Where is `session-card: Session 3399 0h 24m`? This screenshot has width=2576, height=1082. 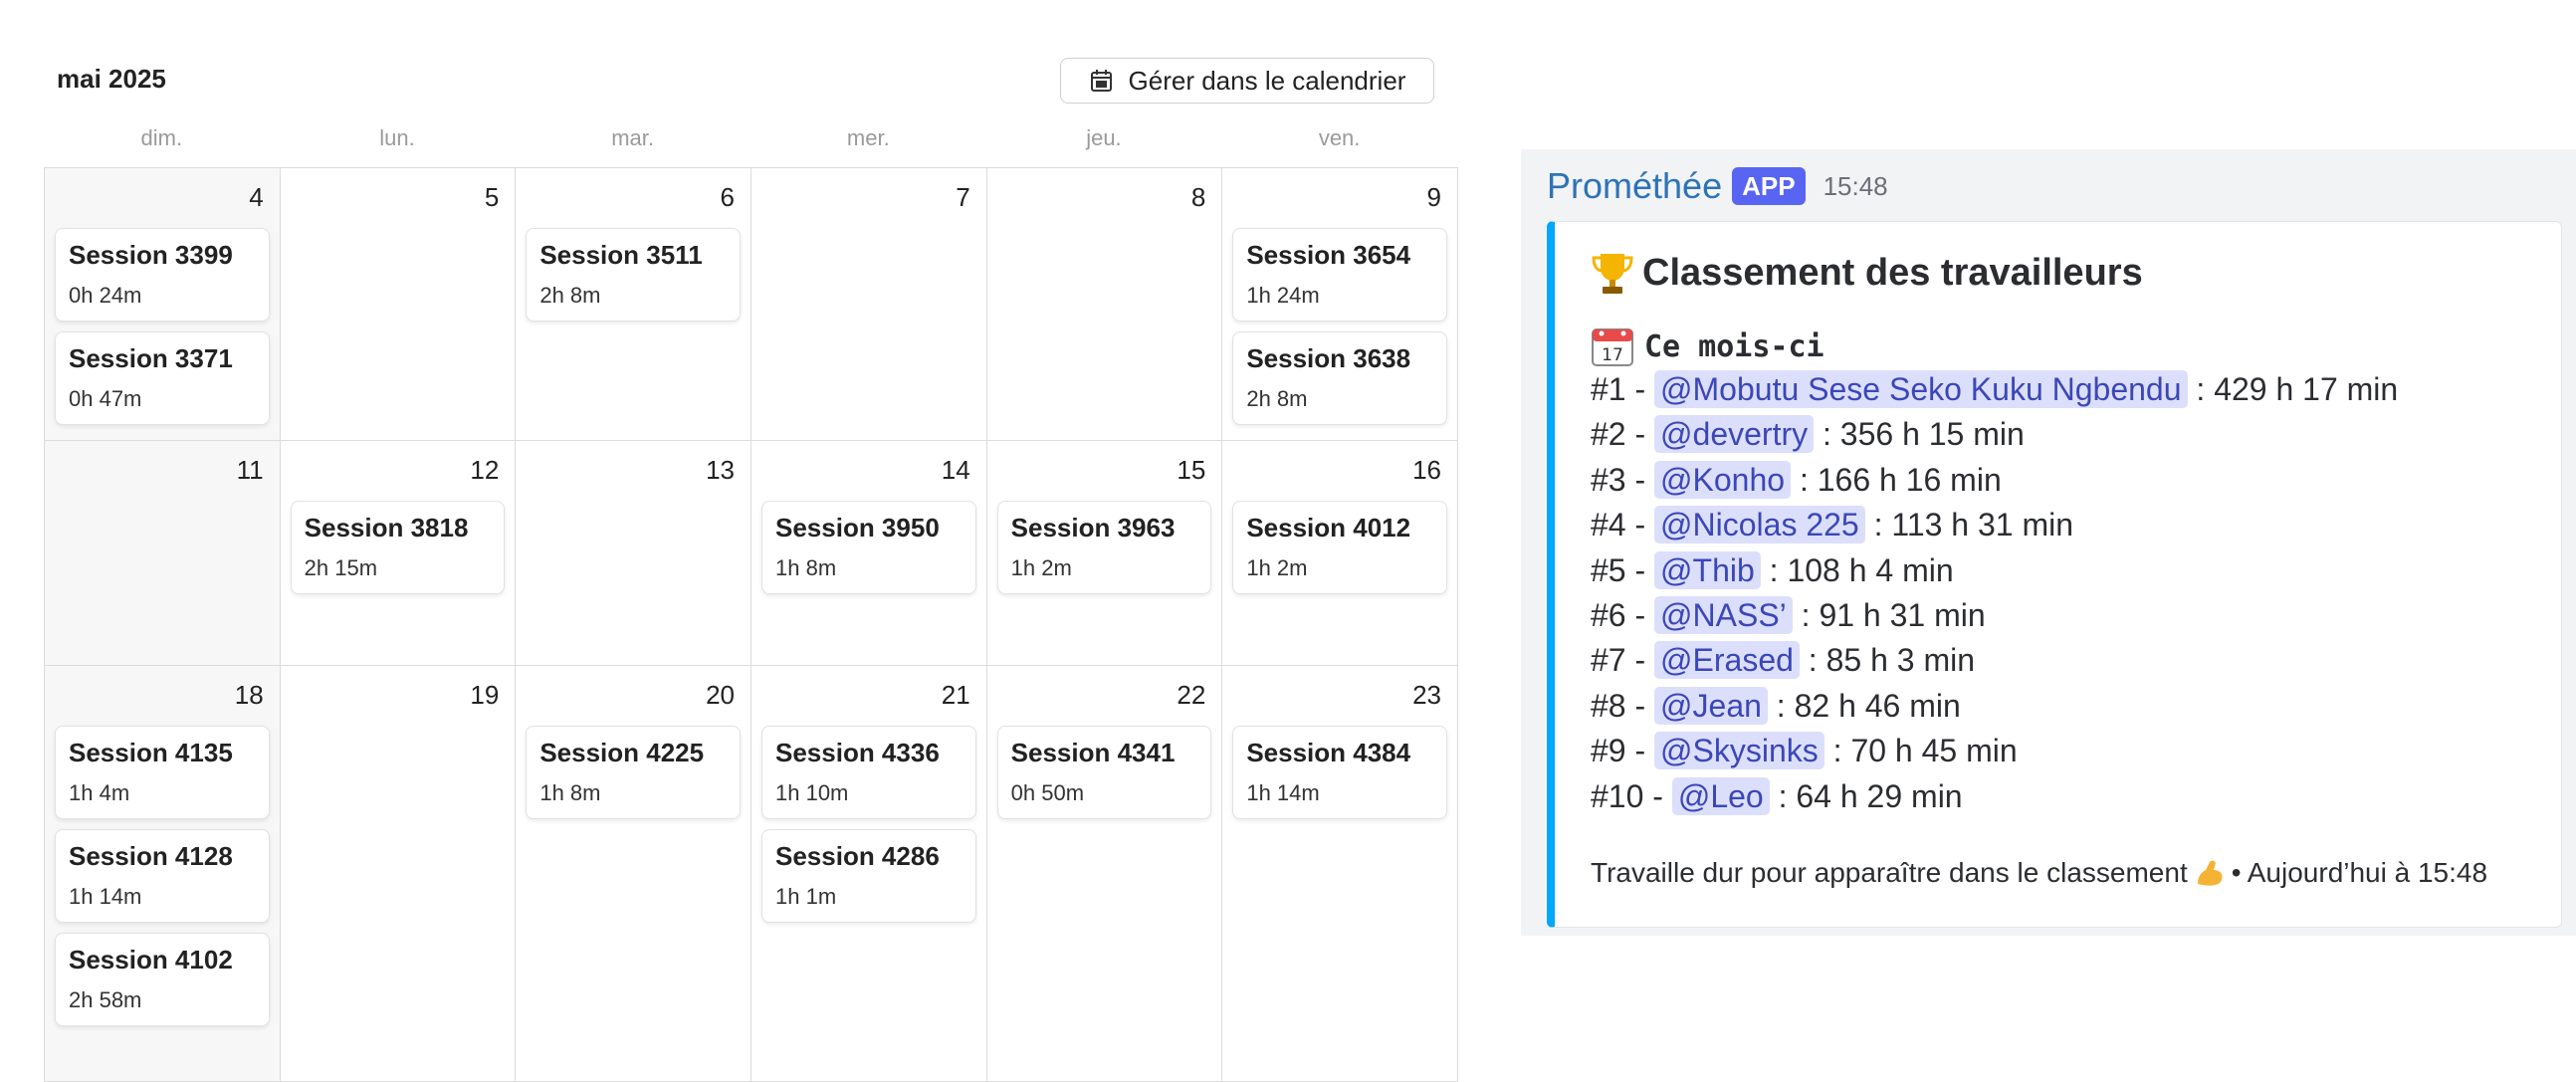
session-card: Session 3399 0h 24m is located at coordinates (162, 275).